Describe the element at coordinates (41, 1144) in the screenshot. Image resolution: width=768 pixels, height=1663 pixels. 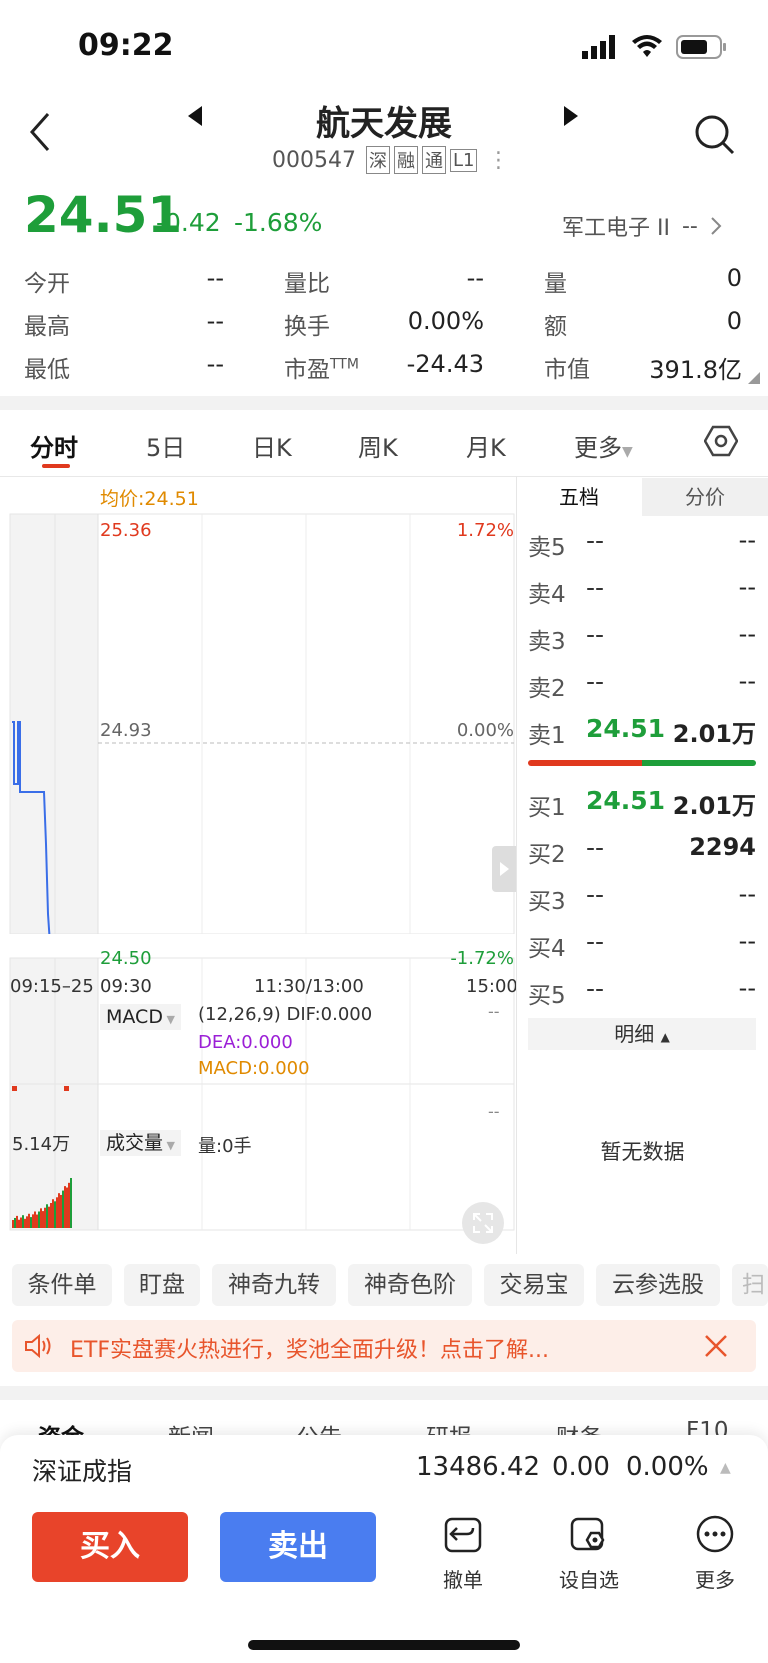
I see `auction-volume-max: 5.14万` at that location.